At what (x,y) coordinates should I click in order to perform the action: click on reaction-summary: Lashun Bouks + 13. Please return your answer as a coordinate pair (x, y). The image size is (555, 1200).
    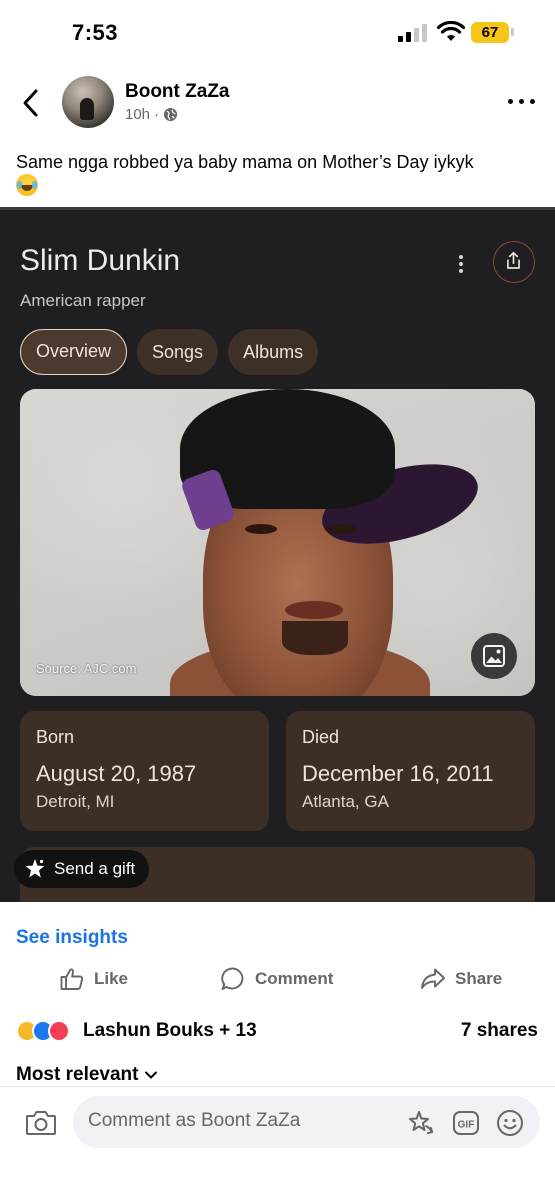
    Looking at the image, I should click on (170, 1031).